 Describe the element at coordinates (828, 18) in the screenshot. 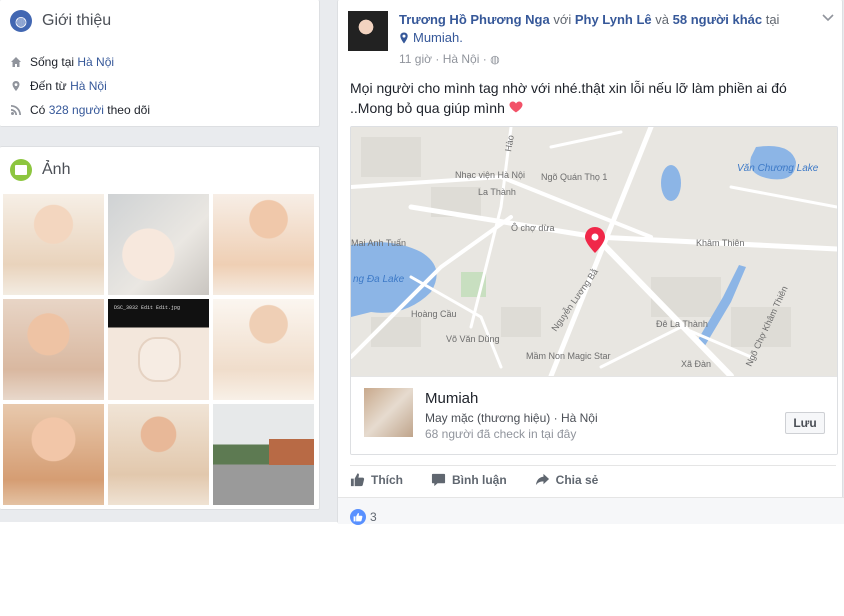

I see `chevron-down-icon` at that location.